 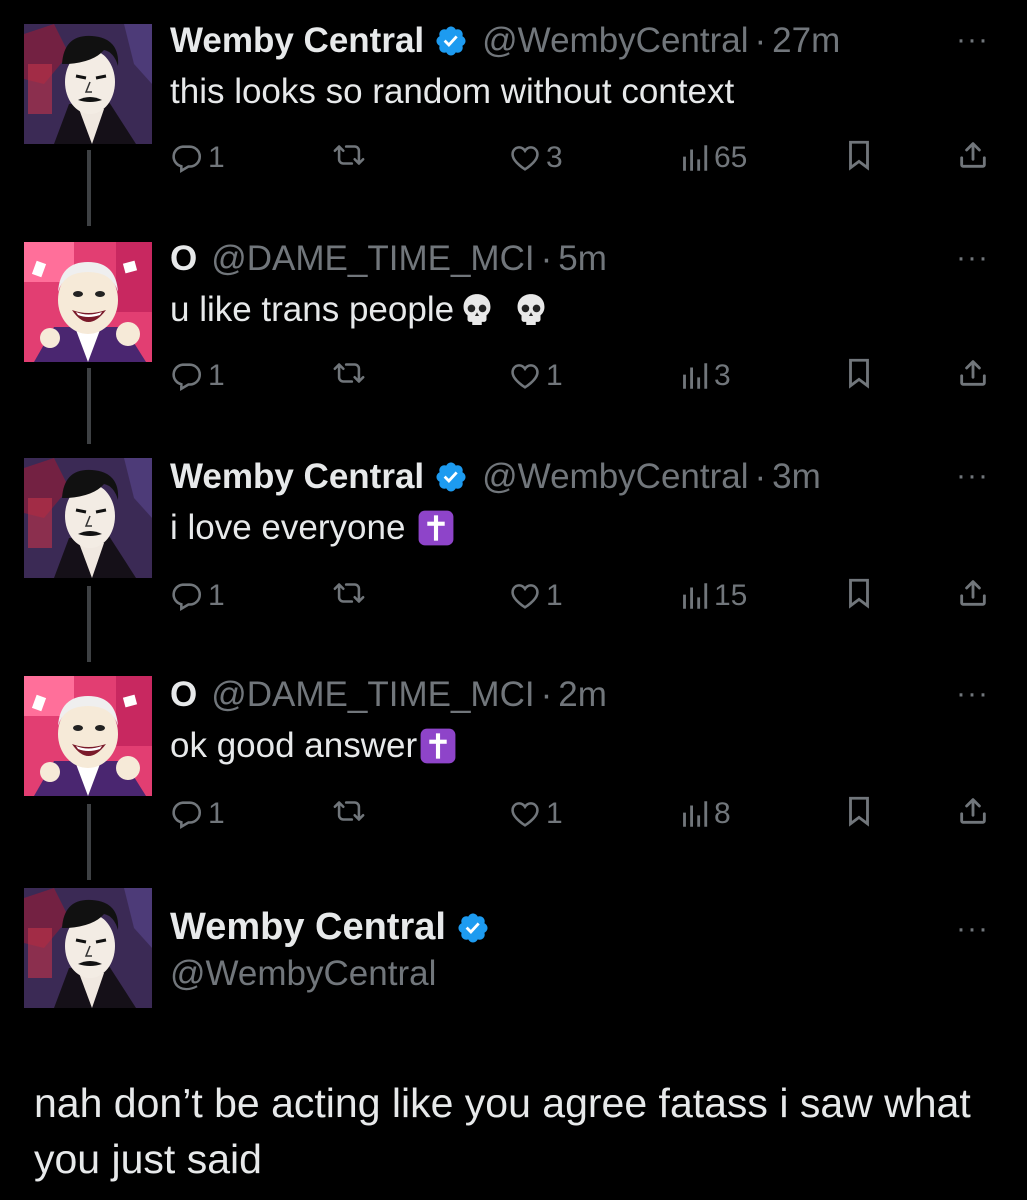 I want to click on tweet-text: u like trans people, so click(x=360, y=310).